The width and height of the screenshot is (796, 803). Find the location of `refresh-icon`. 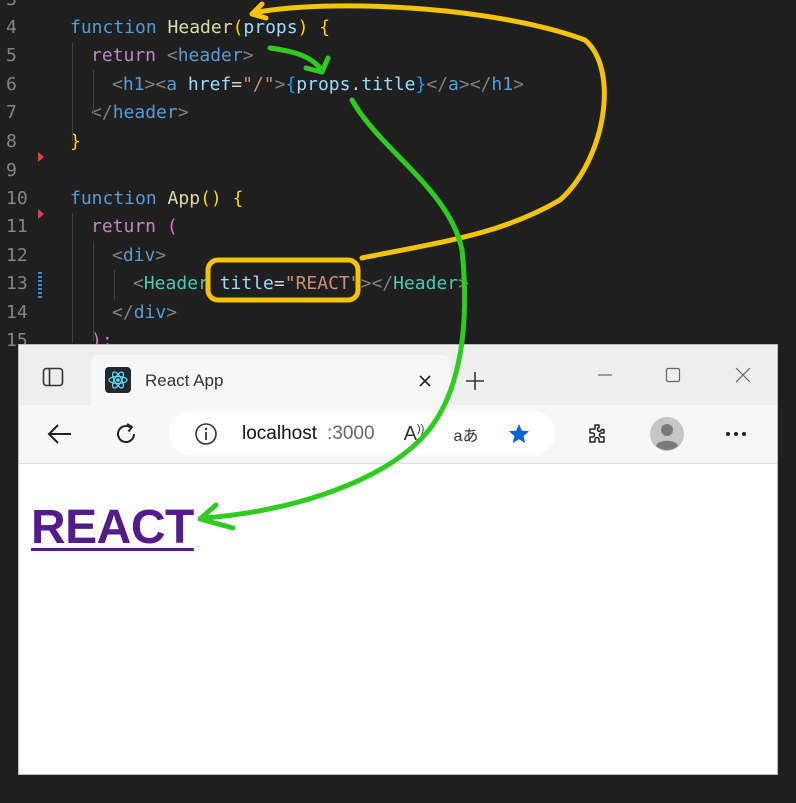

refresh-icon is located at coordinates (126, 434).